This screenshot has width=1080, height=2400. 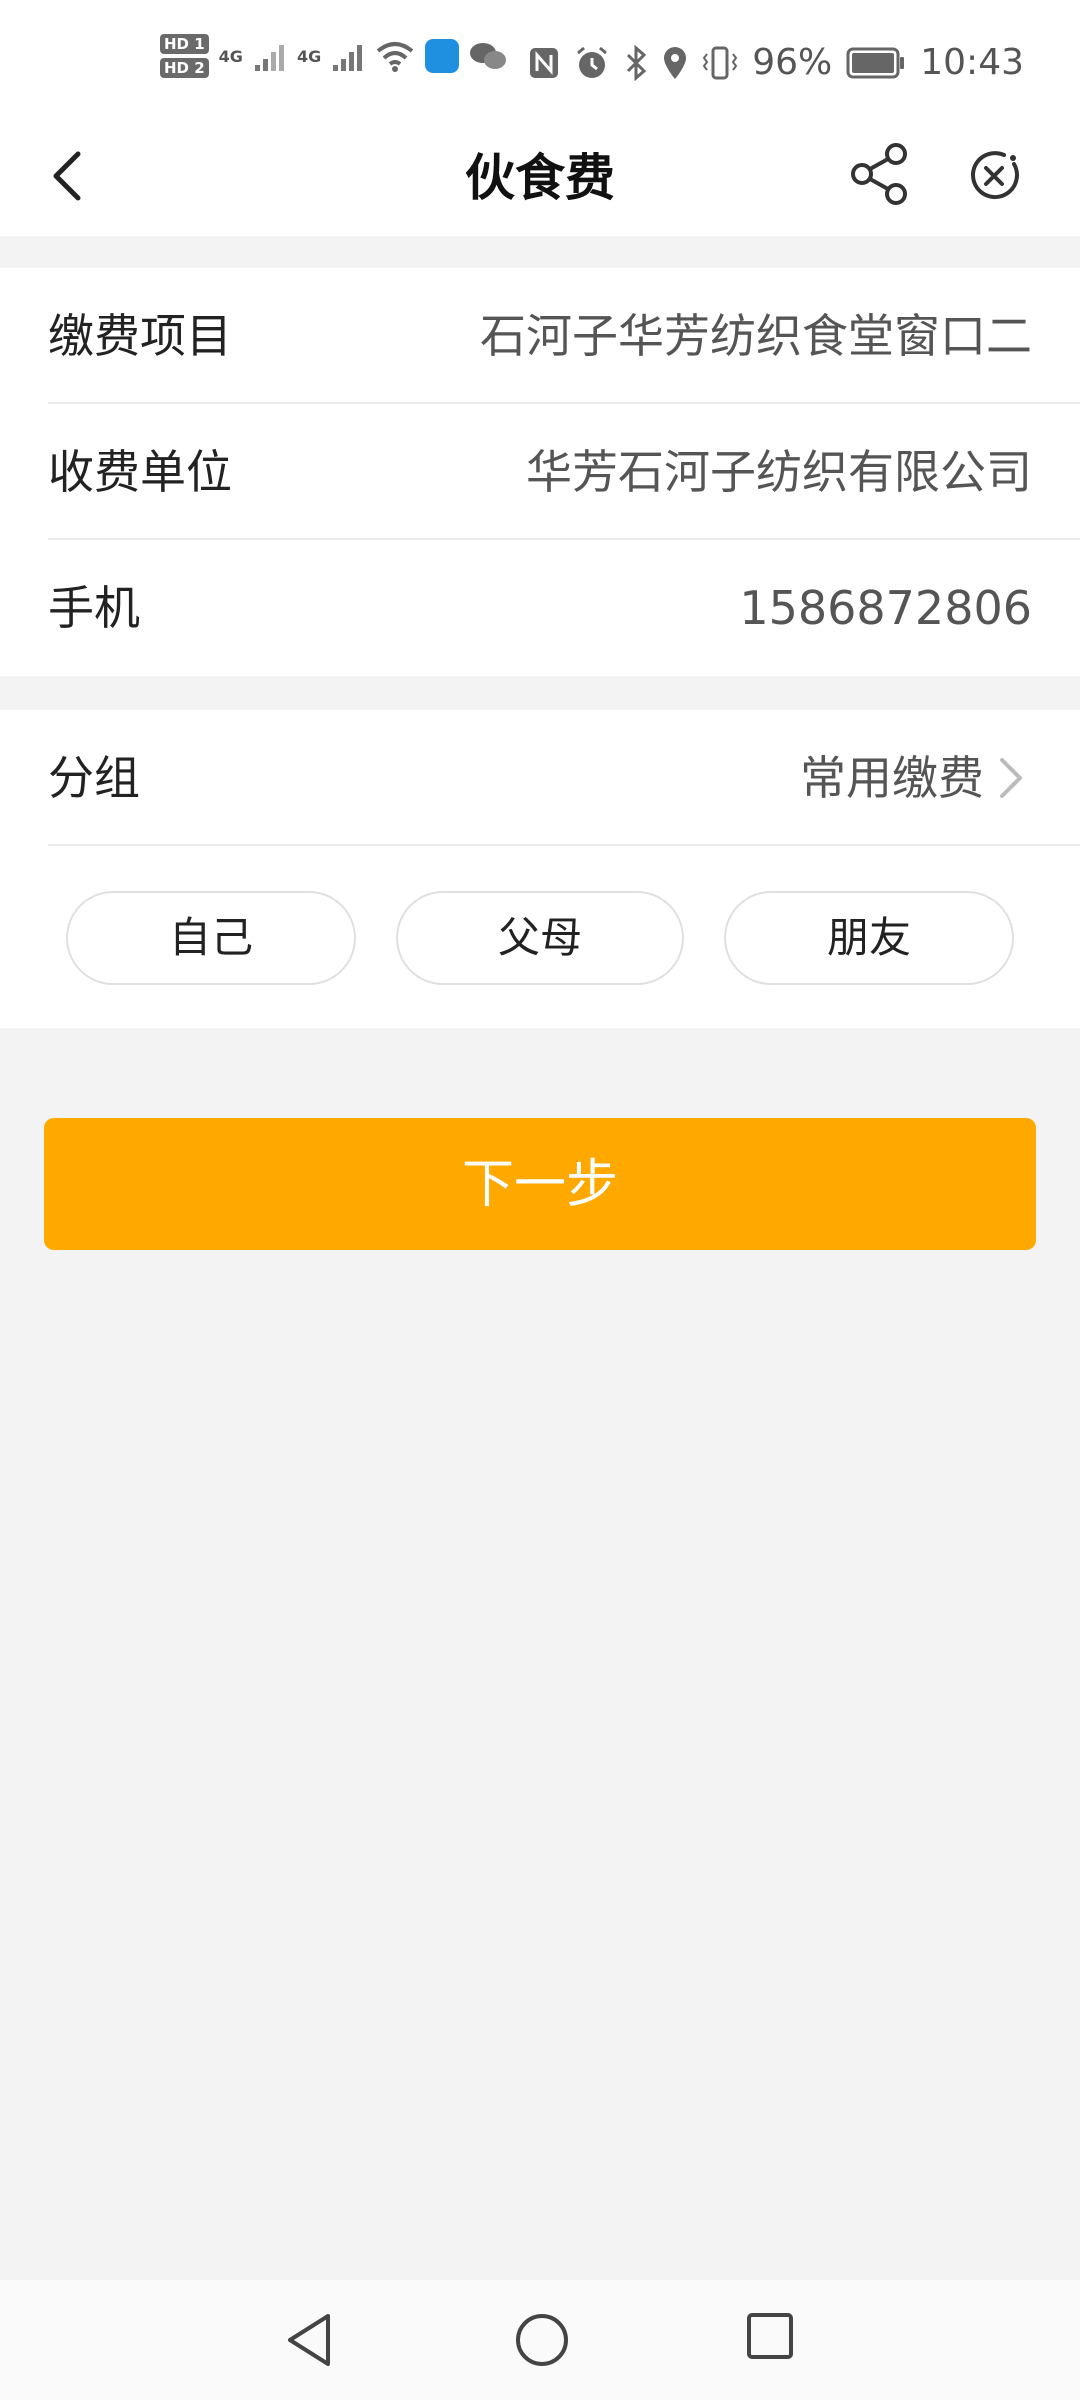 What do you see at coordinates (184, 56) in the screenshot?
I see `hd-indicators: HD 1 HD 2` at bounding box center [184, 56].